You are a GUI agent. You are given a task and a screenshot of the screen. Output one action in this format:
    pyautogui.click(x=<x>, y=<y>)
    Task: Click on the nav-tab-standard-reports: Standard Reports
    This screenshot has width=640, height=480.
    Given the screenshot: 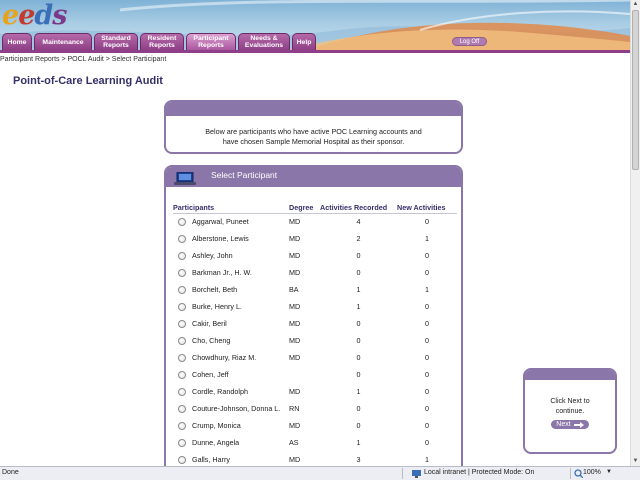 What is the action you would take?
    pyautogui.click(x=116, y=41)
    